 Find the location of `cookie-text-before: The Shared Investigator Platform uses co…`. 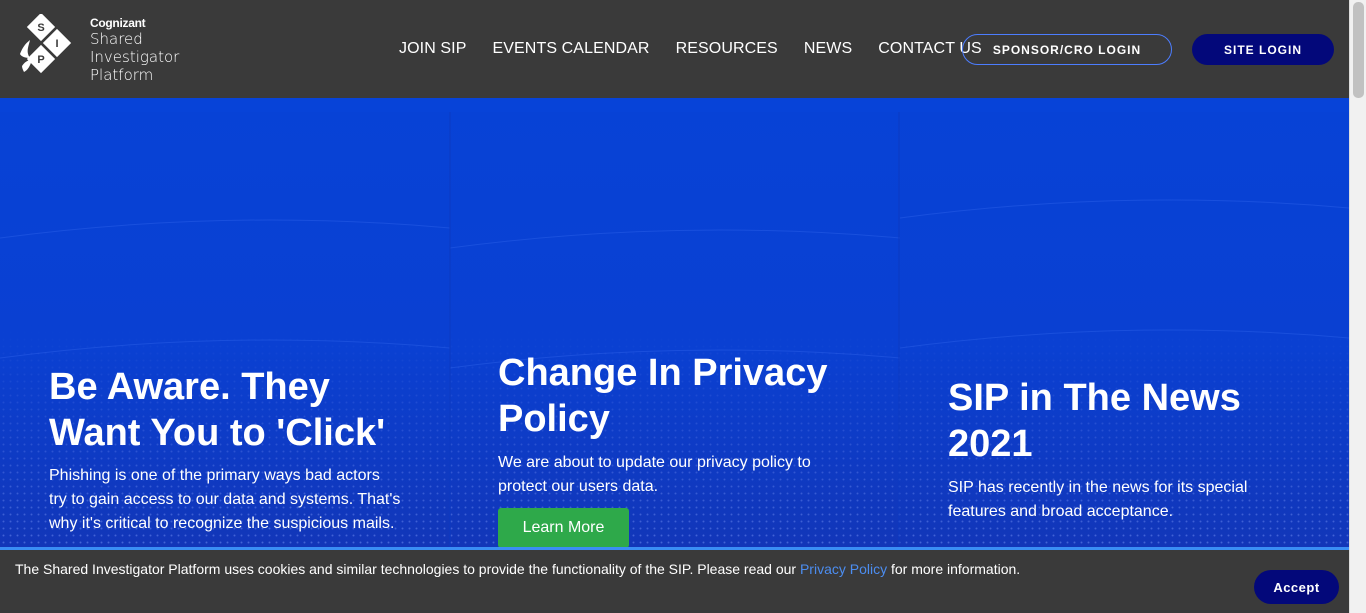

cookie-text-before: The Shared Investigator Platform uses co… is located at coordinates (407, 569).